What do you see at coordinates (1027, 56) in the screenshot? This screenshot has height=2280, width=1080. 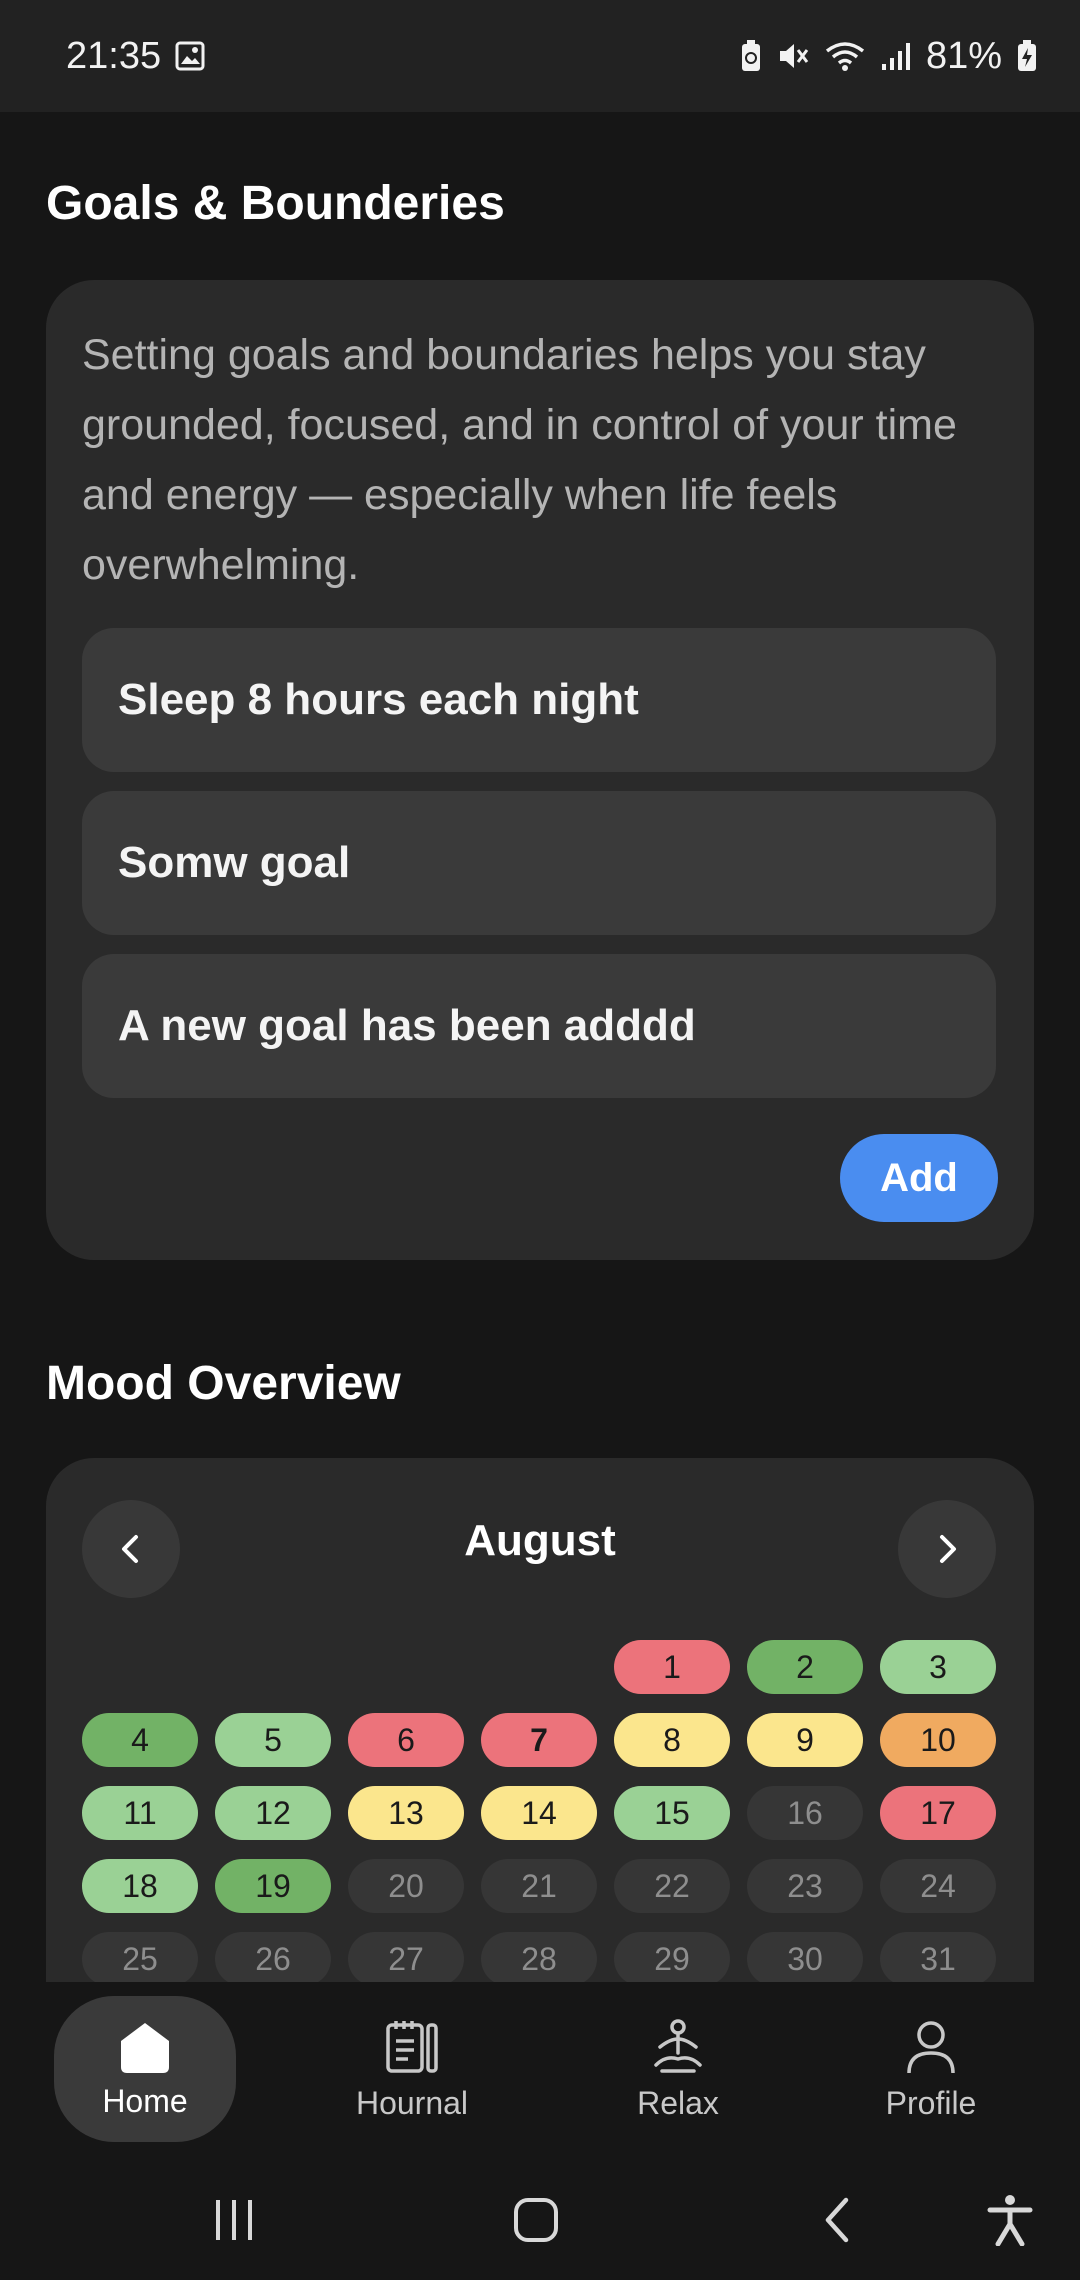 I see `battery-charging-icon` at bounding box center [1027, 56].